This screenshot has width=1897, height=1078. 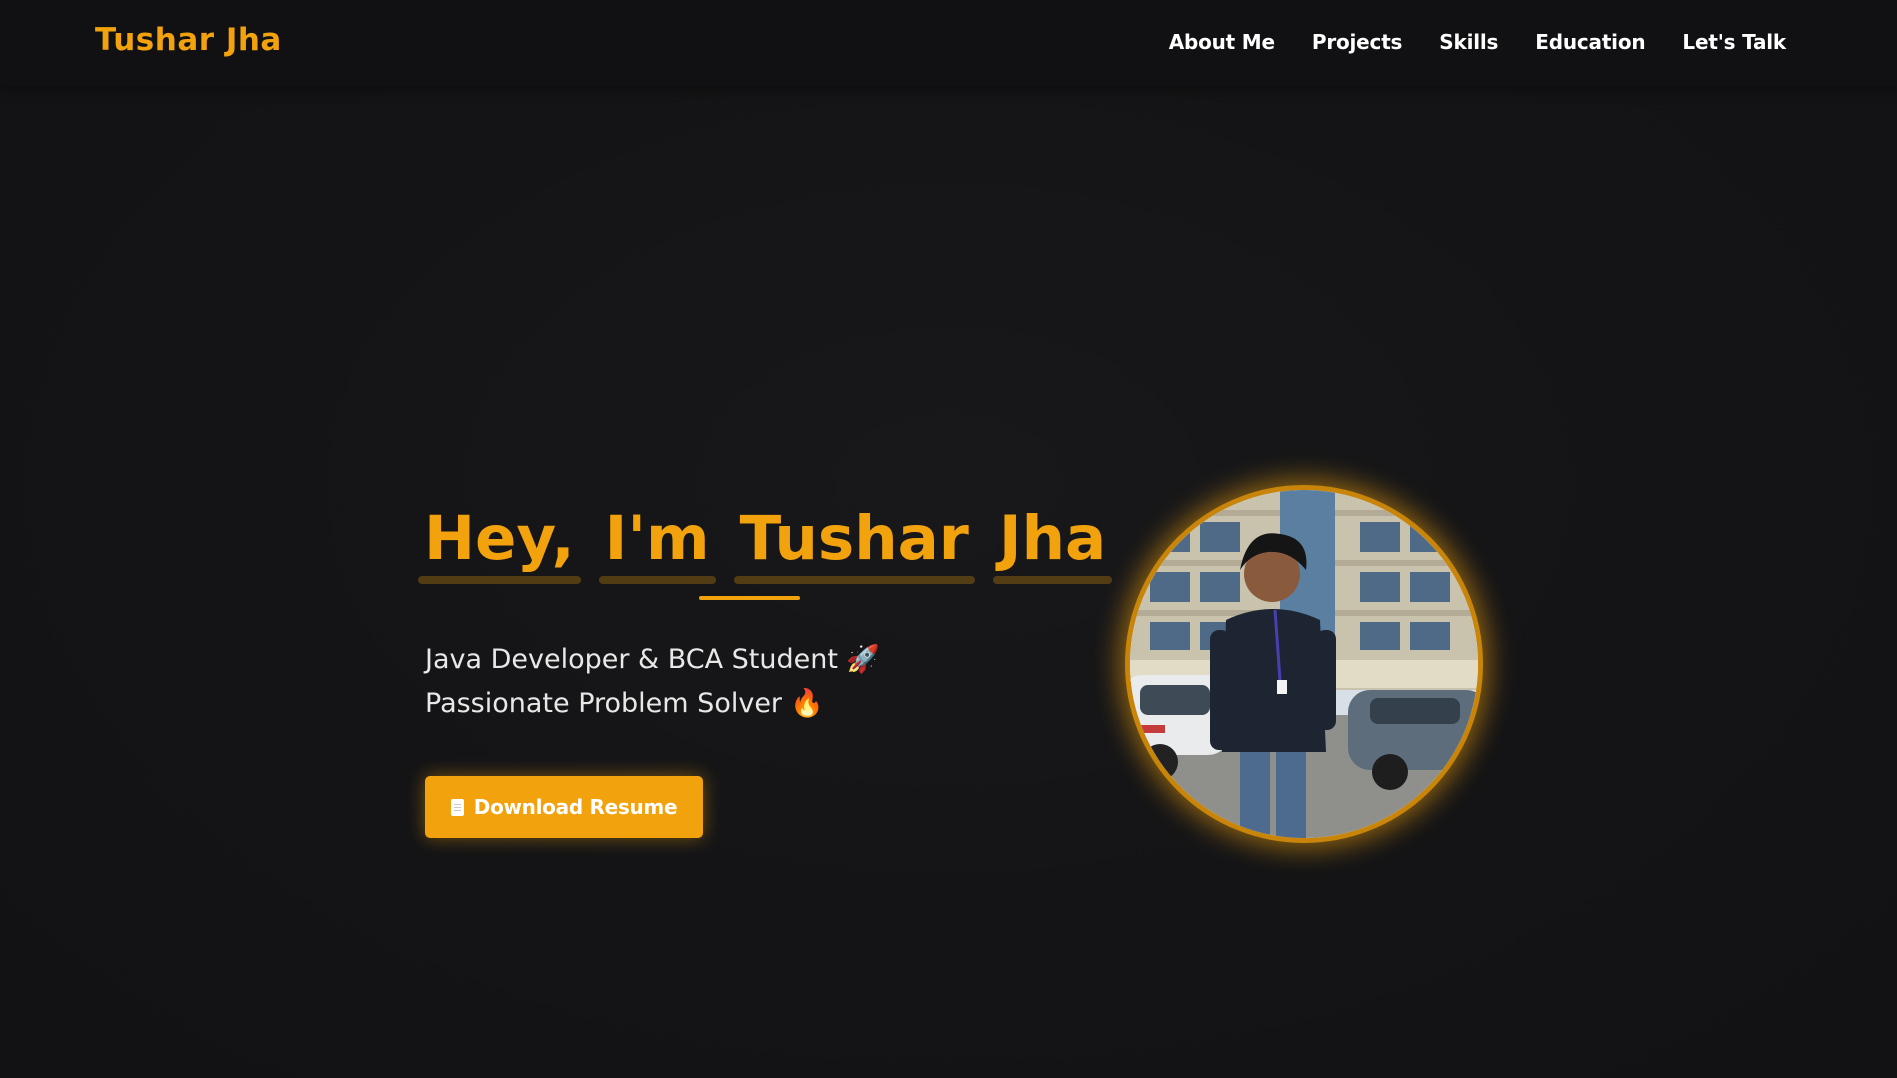 What do you see at coordinates (631, 659) in the screenshot?
I see `subtitle-line-1-text: Java Developer & BCA Student` at bounding box center [631, 659].